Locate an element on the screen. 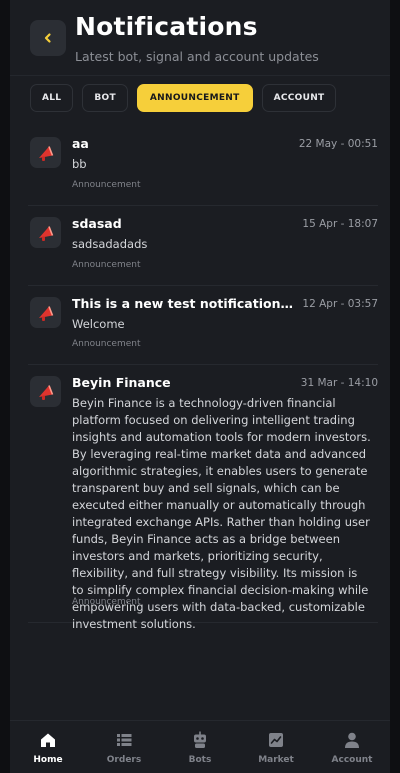 The width and height of the screenshot is (400, 773). list-icon is located at coordinates (124, 740).